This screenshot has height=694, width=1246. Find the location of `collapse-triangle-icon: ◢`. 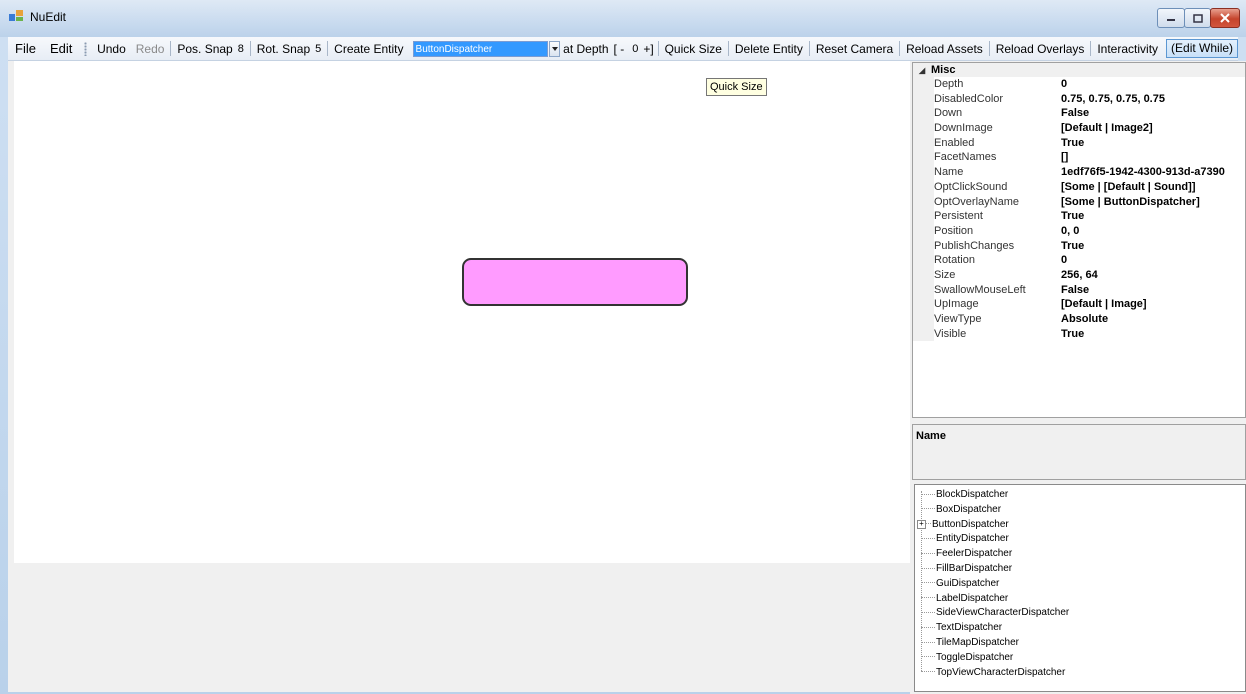

collapse-triangle-icon: ◢ is located at coordinates (925, 70).